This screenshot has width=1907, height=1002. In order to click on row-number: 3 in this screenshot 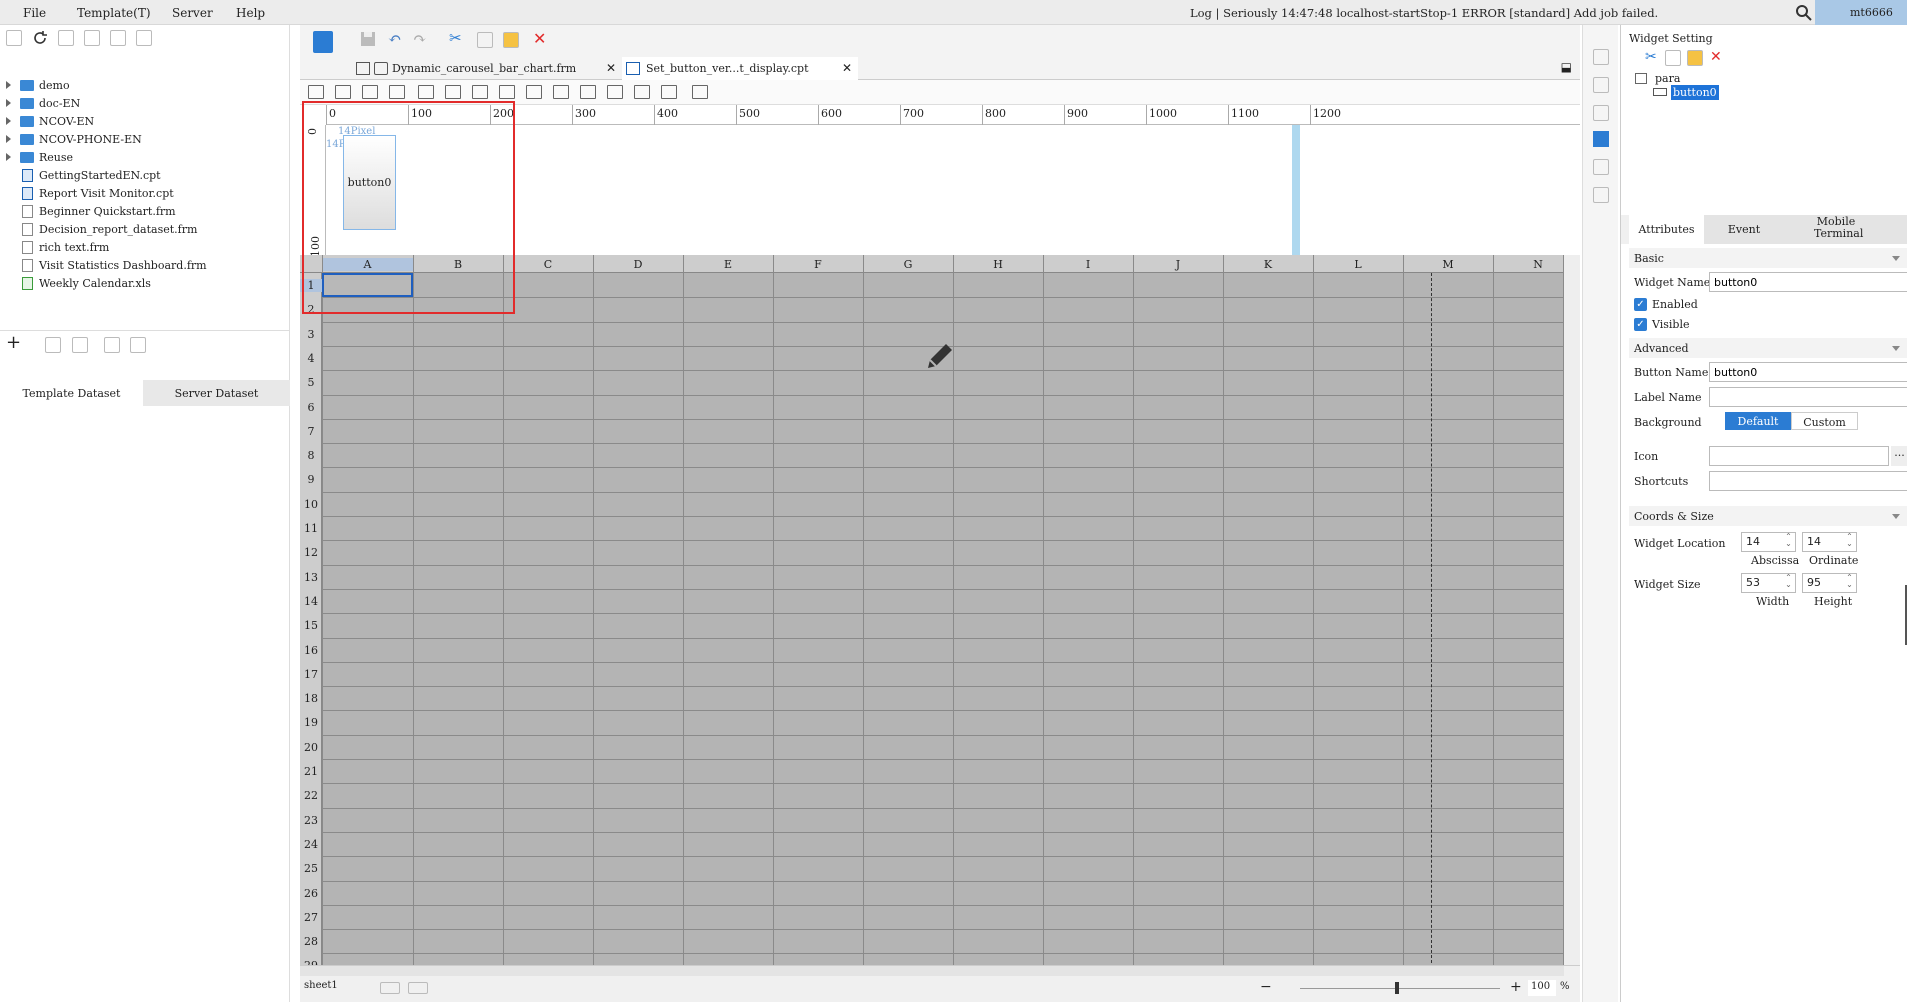, I will do `click(311, 334)`.